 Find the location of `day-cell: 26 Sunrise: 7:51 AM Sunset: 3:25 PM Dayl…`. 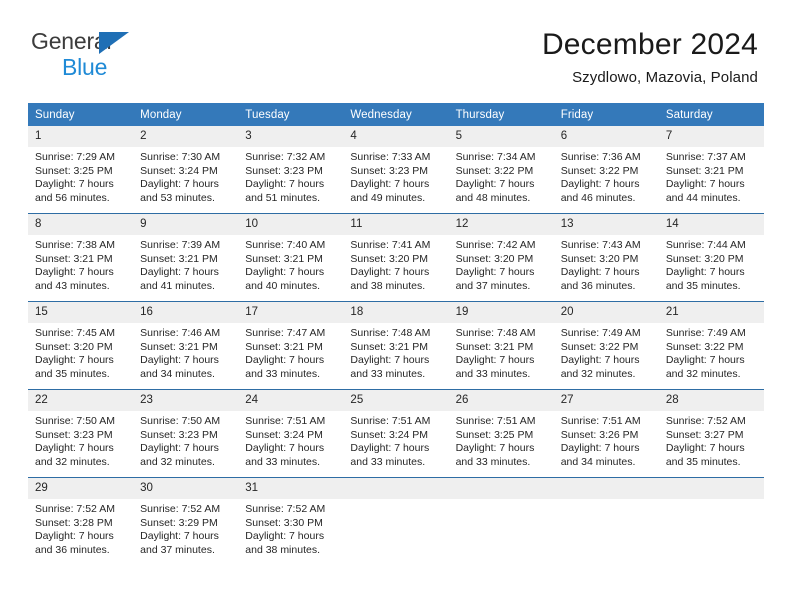

day-cell: 26 Sunrise: 7:51 AM Sunset: 3:25 PM Dayl… is located at coordinates (501, 433).